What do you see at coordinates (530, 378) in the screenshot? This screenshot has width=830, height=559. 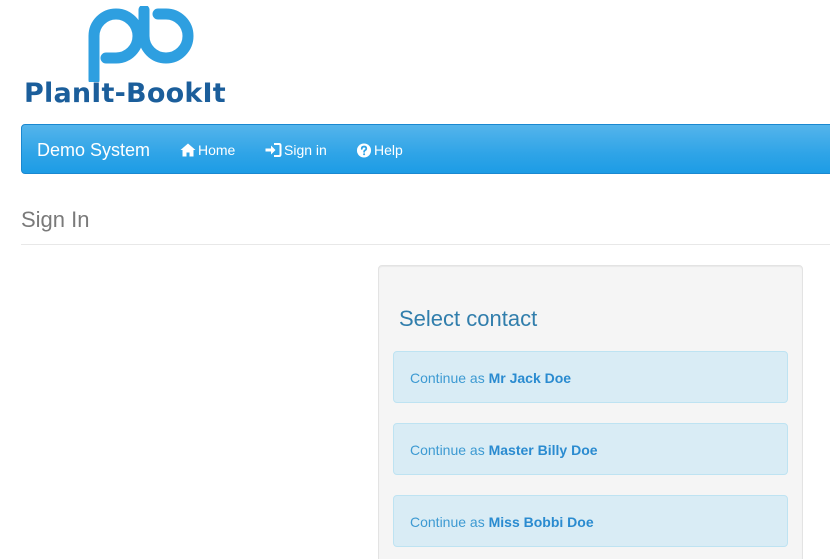 I see `contact-option-name: Mr Jack Doe` at bounding box center [530, 378].